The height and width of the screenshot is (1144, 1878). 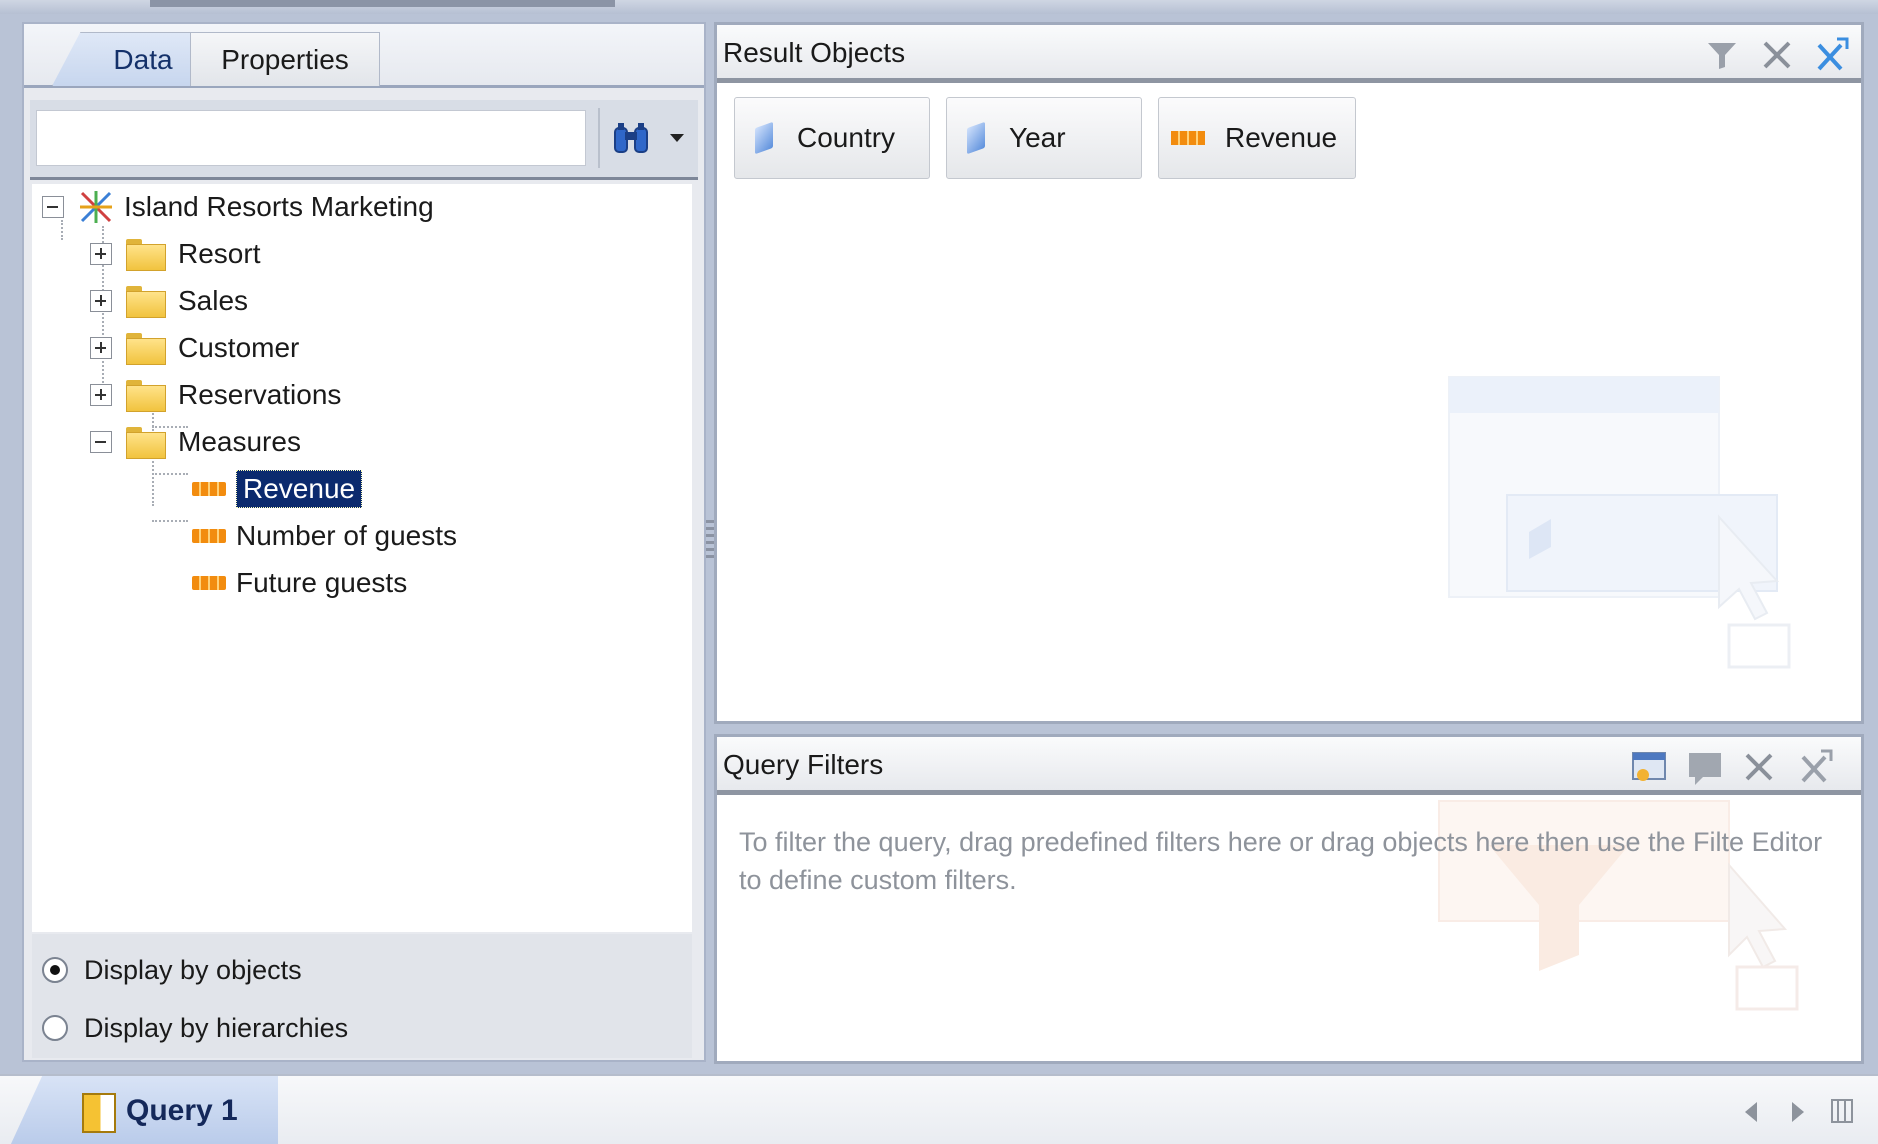 I want to click on query-tab-label: Query 1, so click(x=182, y=1110).